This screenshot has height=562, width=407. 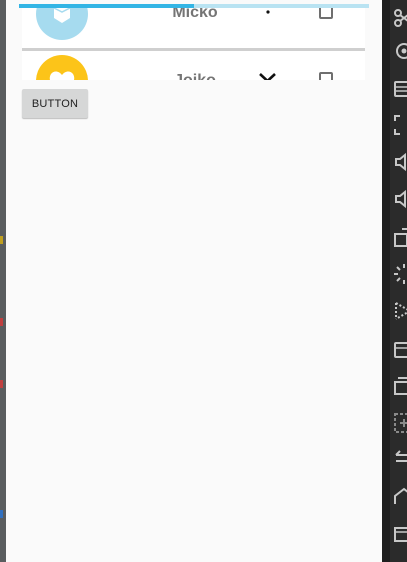 I want to click on user-list: Micko Jojko, so click(x=193, y=44).